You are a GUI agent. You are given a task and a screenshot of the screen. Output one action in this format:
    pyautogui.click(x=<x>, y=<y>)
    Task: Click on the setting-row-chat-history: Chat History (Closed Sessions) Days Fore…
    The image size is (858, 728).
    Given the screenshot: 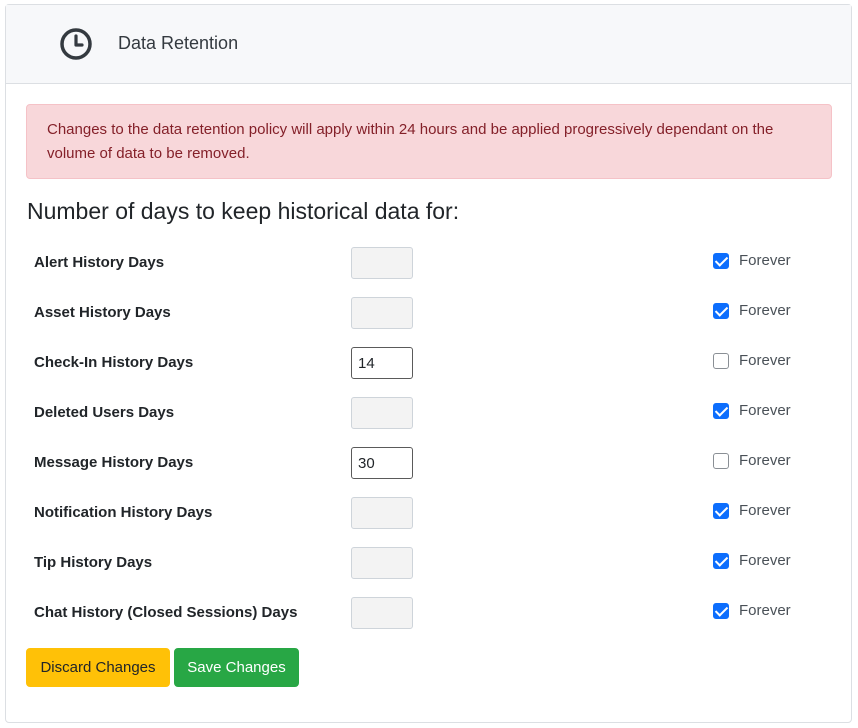 What is the action you would take?
    pyautogui.click(x=428, y=613)
    